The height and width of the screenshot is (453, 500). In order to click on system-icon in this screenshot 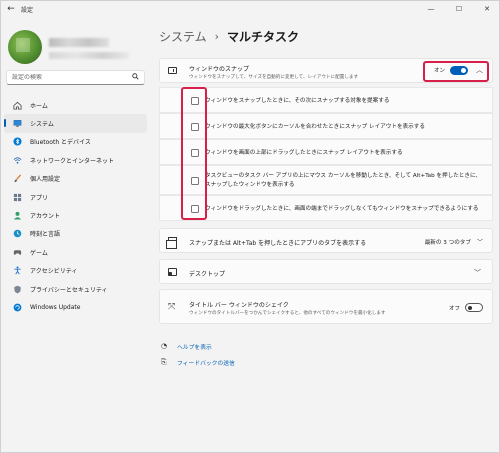, I will do `click(17, 123)`.